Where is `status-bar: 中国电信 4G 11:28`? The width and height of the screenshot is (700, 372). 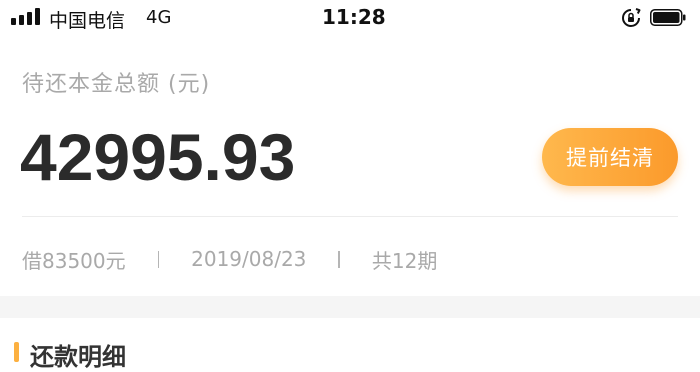
status-bar: 中国电信 4G 11:28 is located at coordinates (350, 20).